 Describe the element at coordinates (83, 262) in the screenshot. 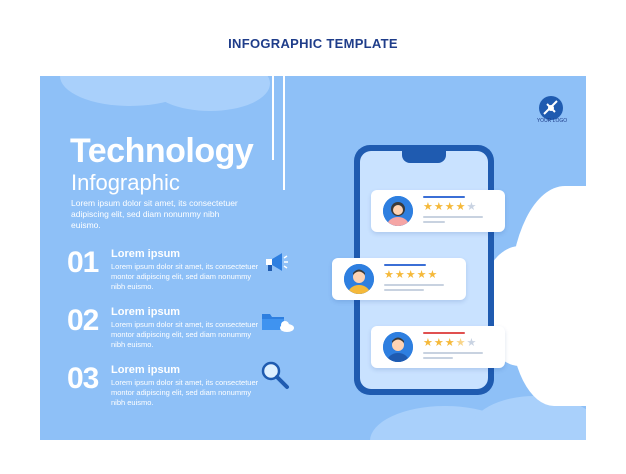

I see `item-number: 01` at that location.